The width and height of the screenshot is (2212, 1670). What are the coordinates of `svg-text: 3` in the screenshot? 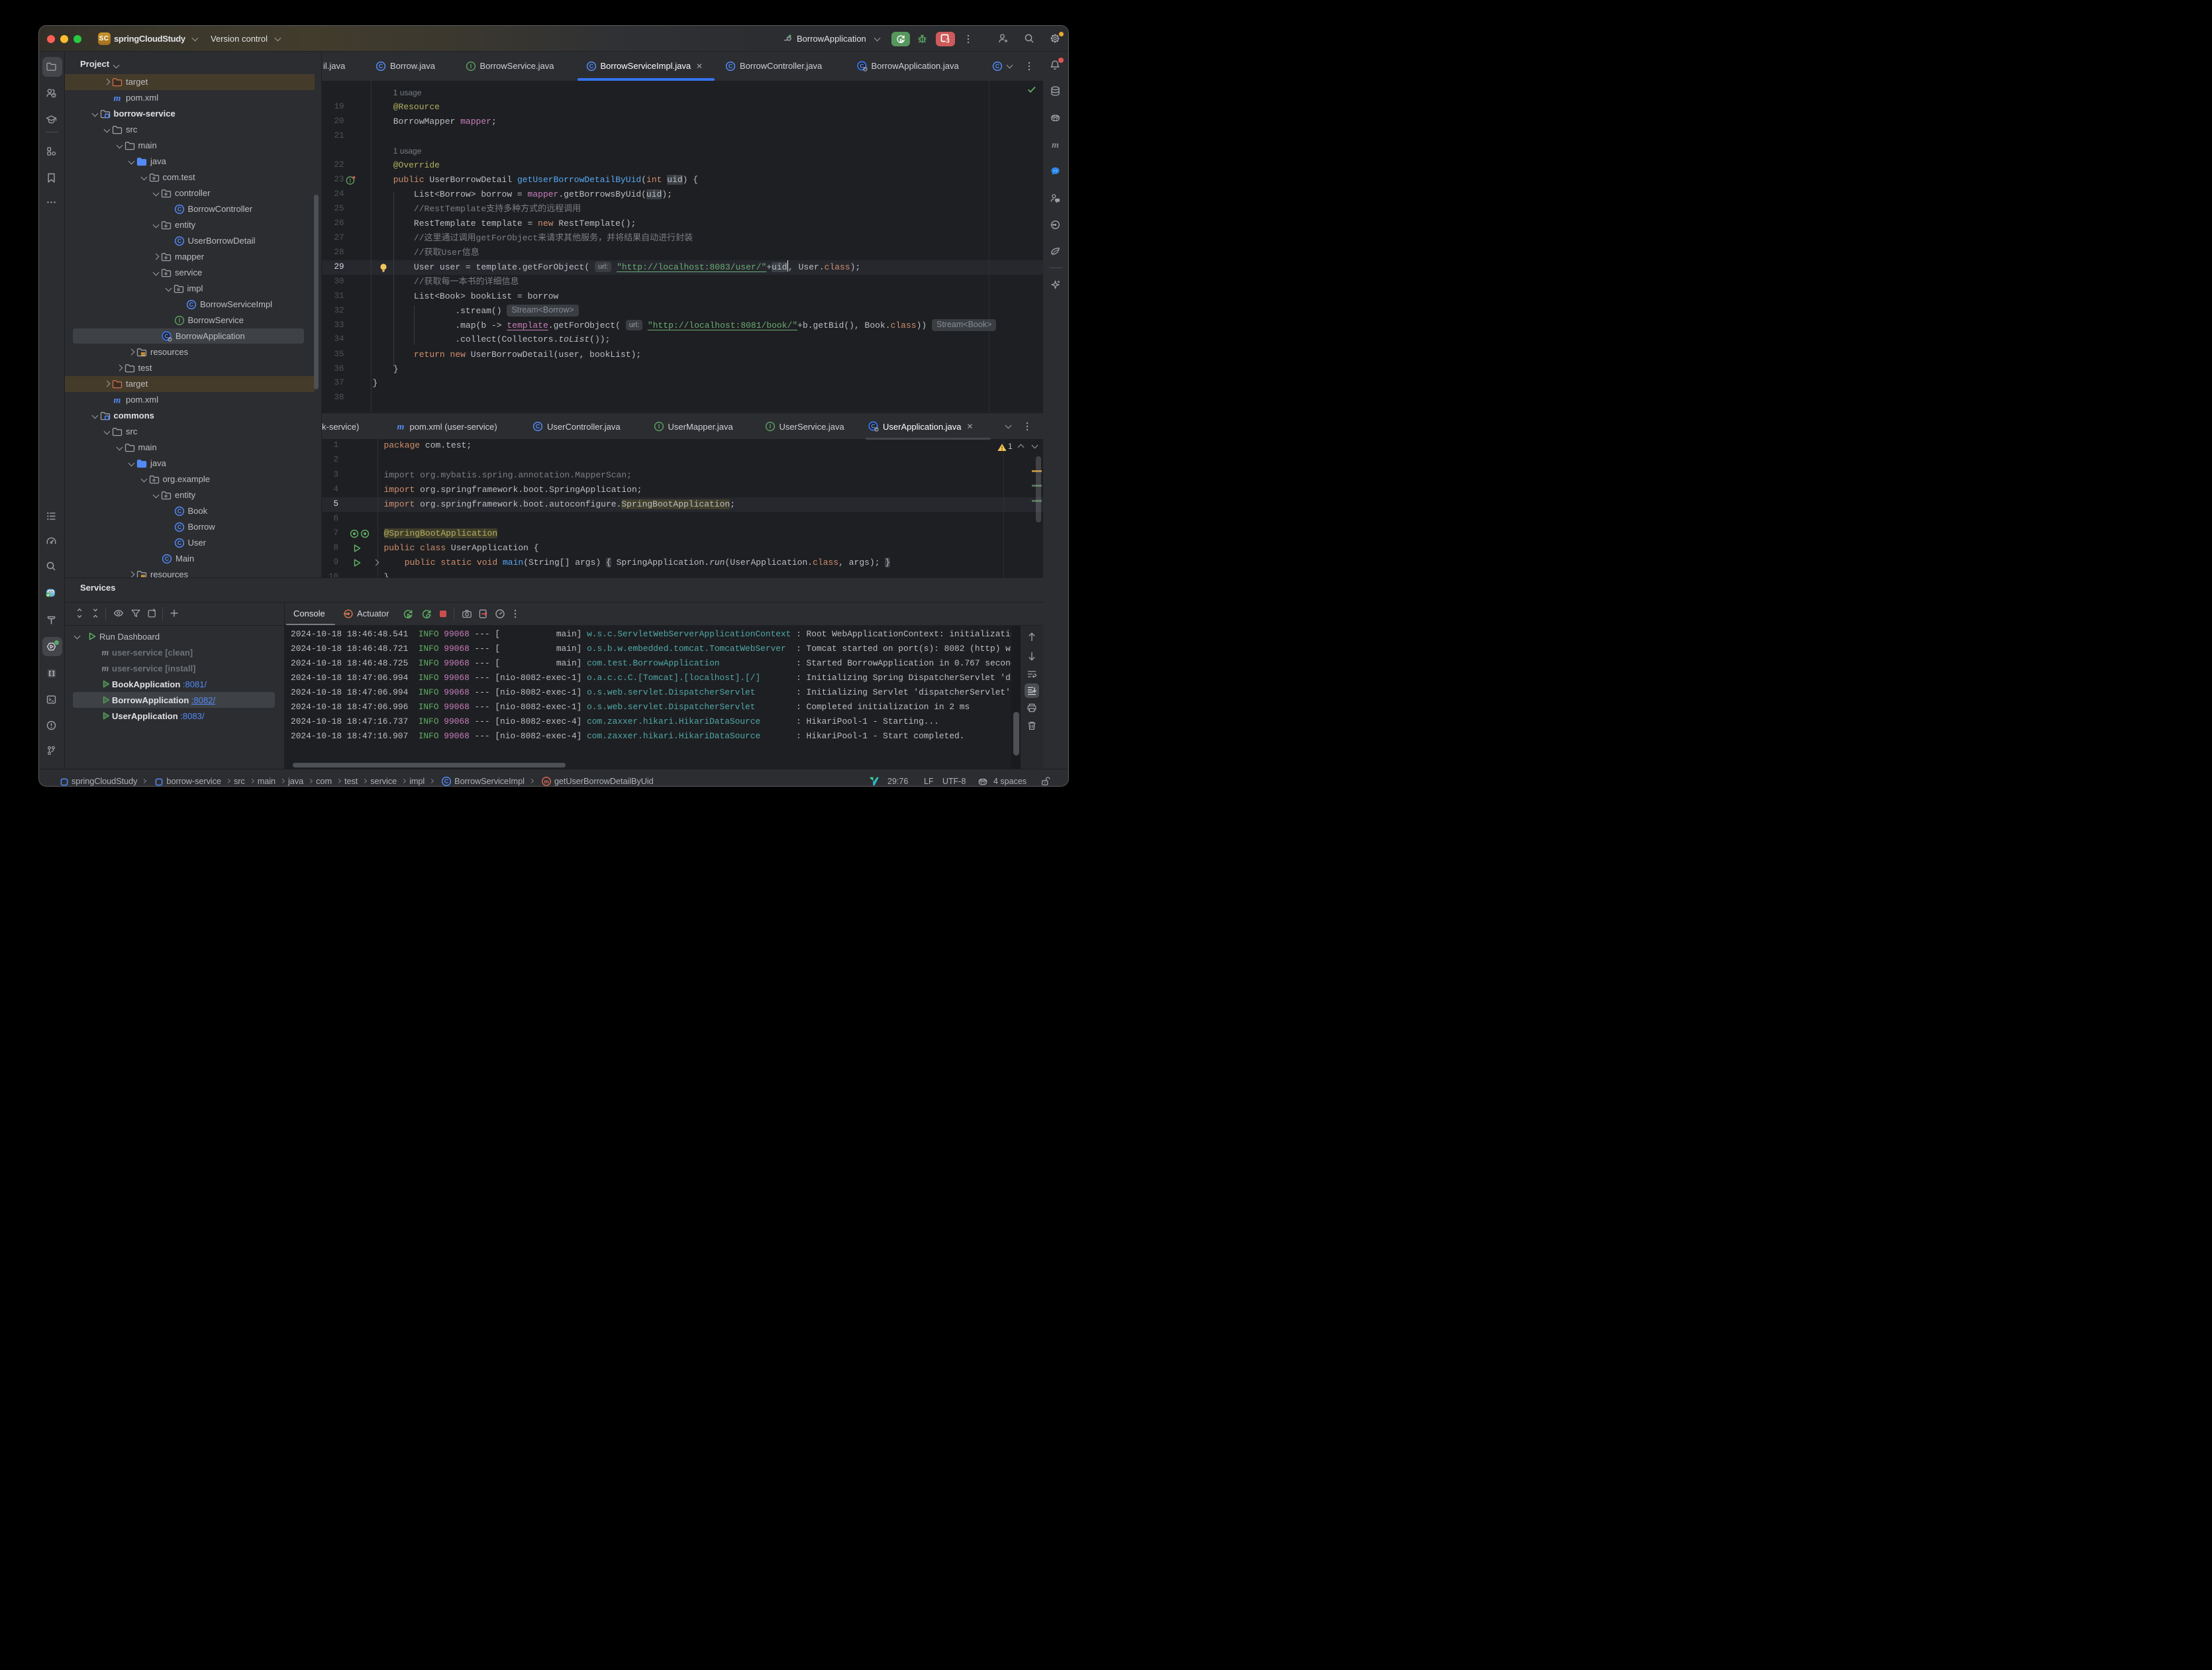 It's located at (948, 40).